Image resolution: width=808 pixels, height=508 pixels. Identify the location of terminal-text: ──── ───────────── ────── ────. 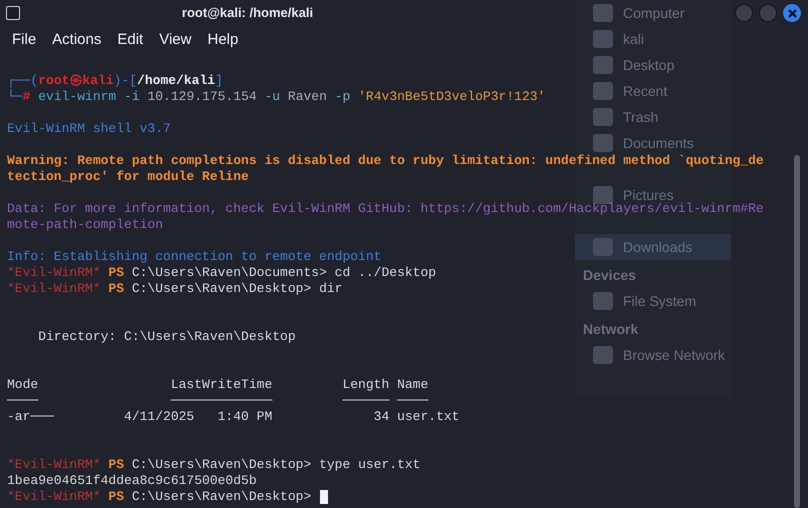
(217, 401).